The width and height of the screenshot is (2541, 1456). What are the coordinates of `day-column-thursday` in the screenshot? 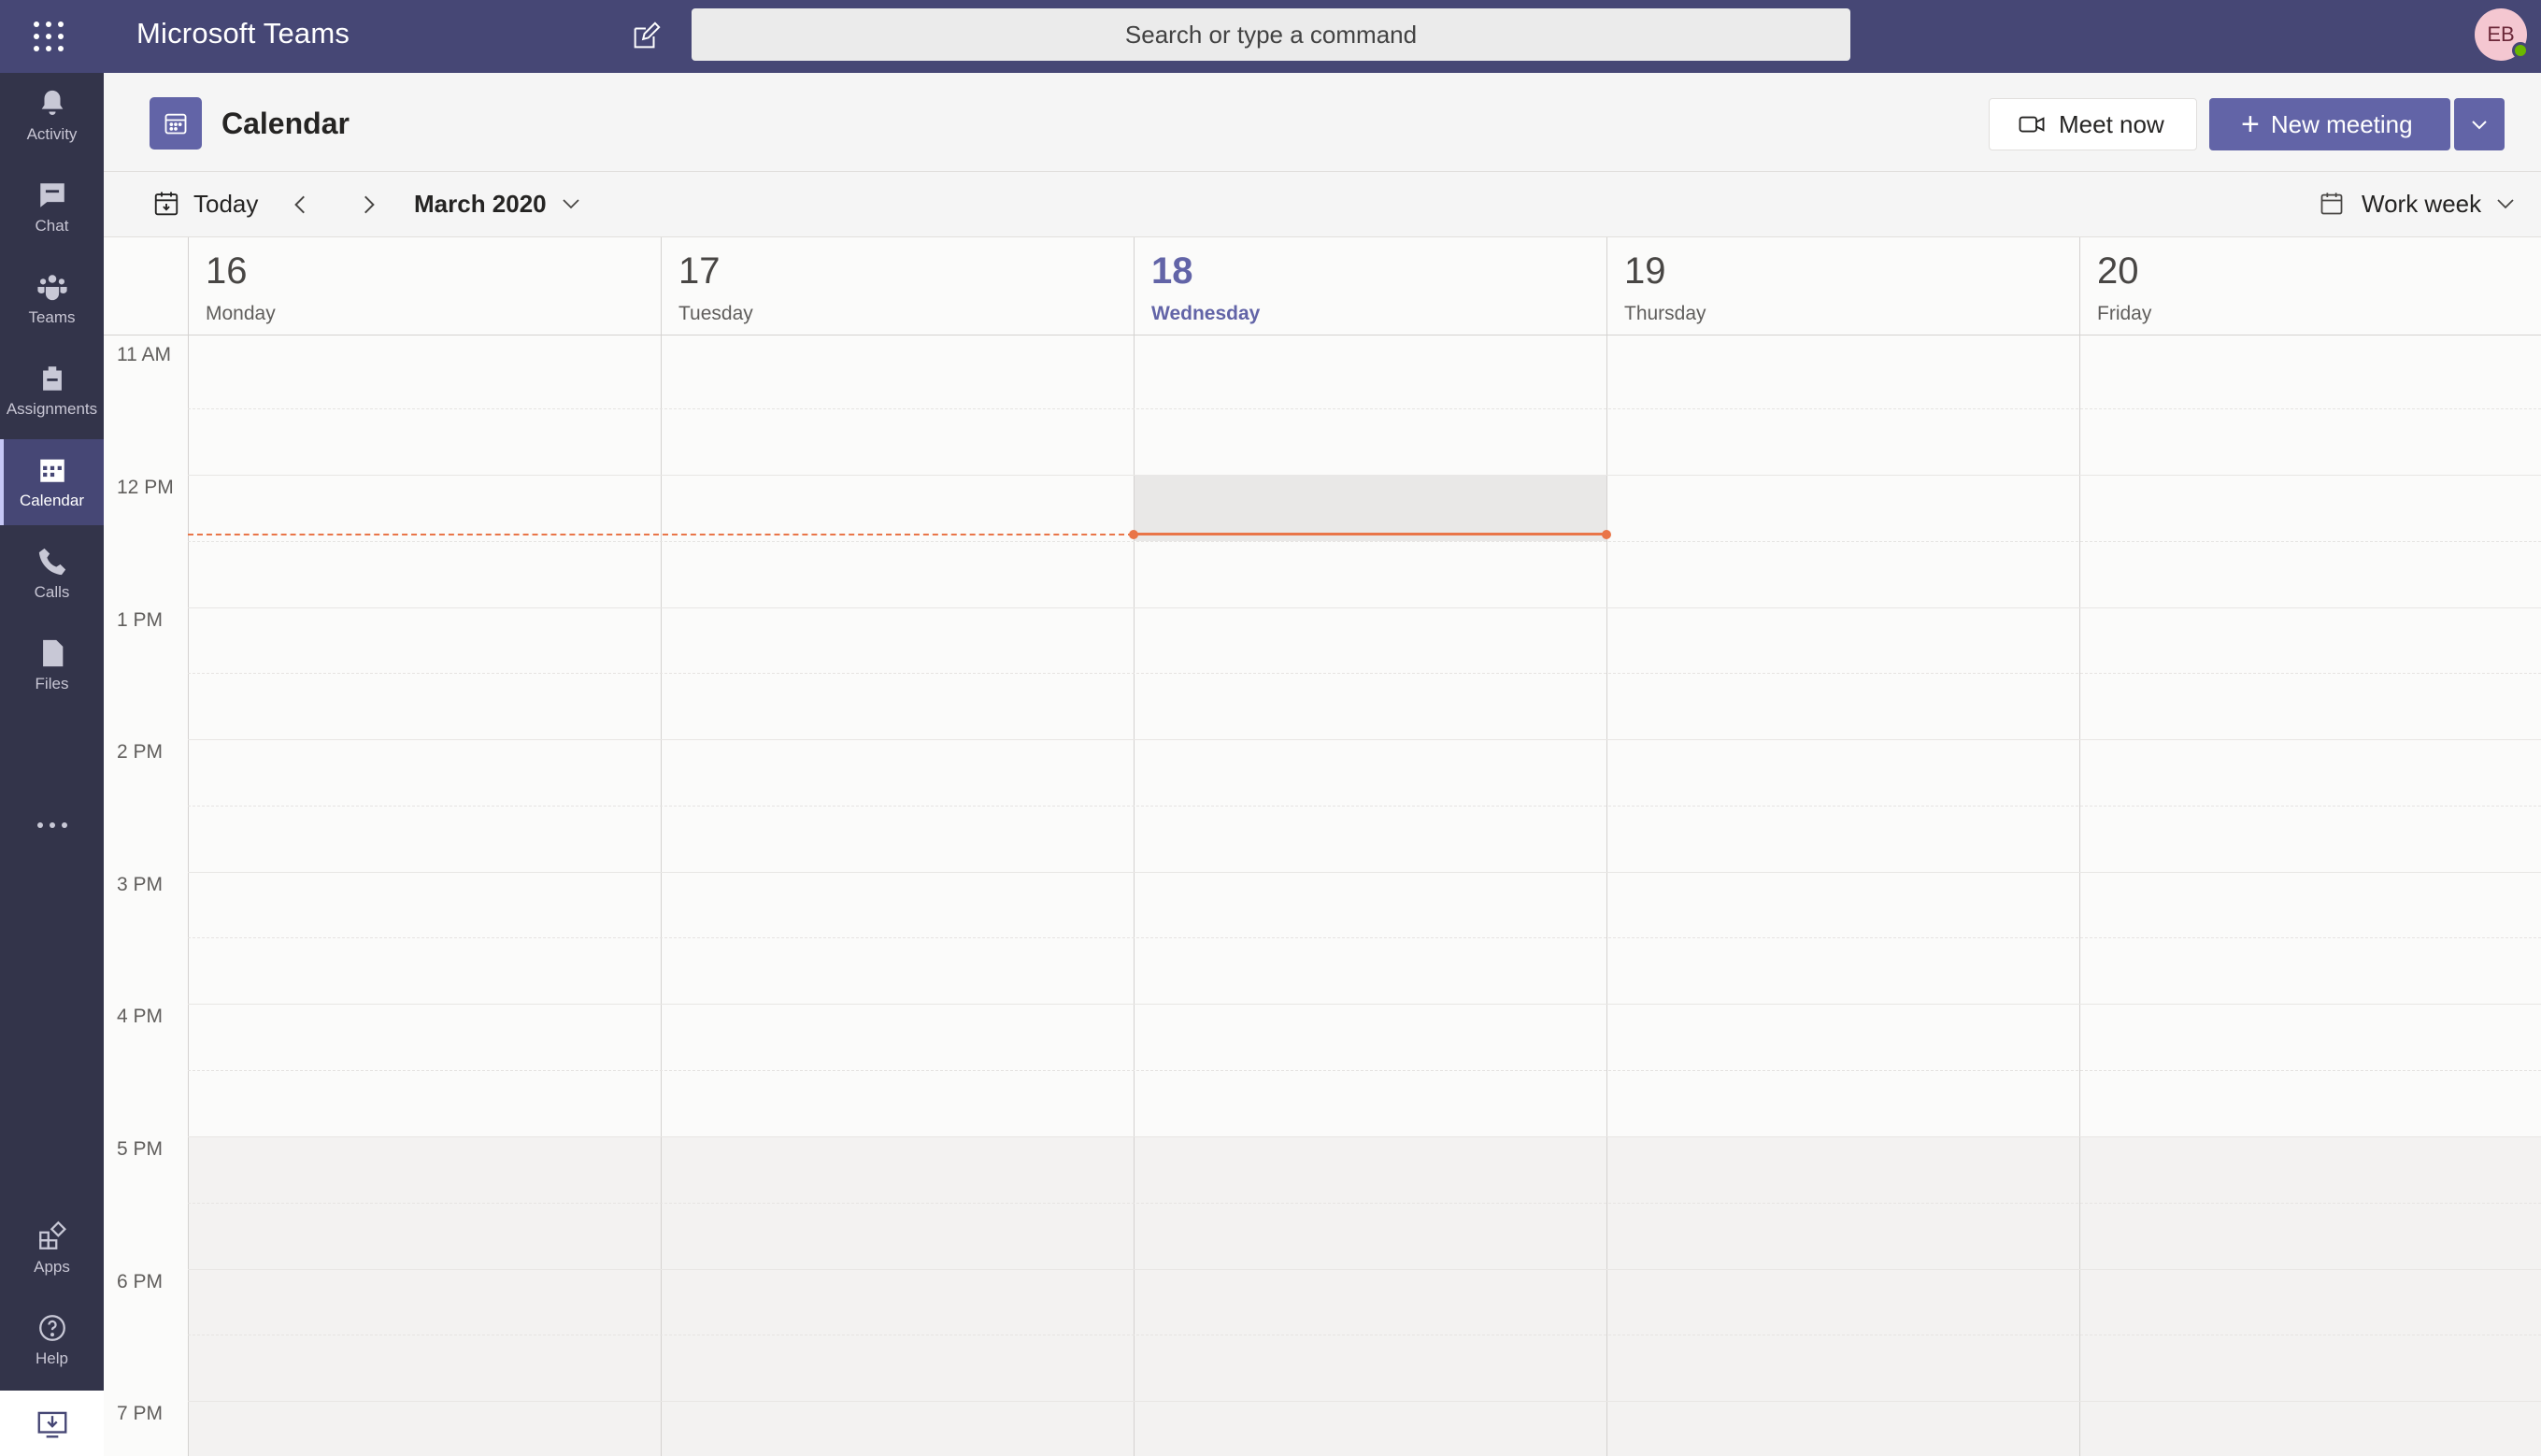 It's located at (1843, 895).